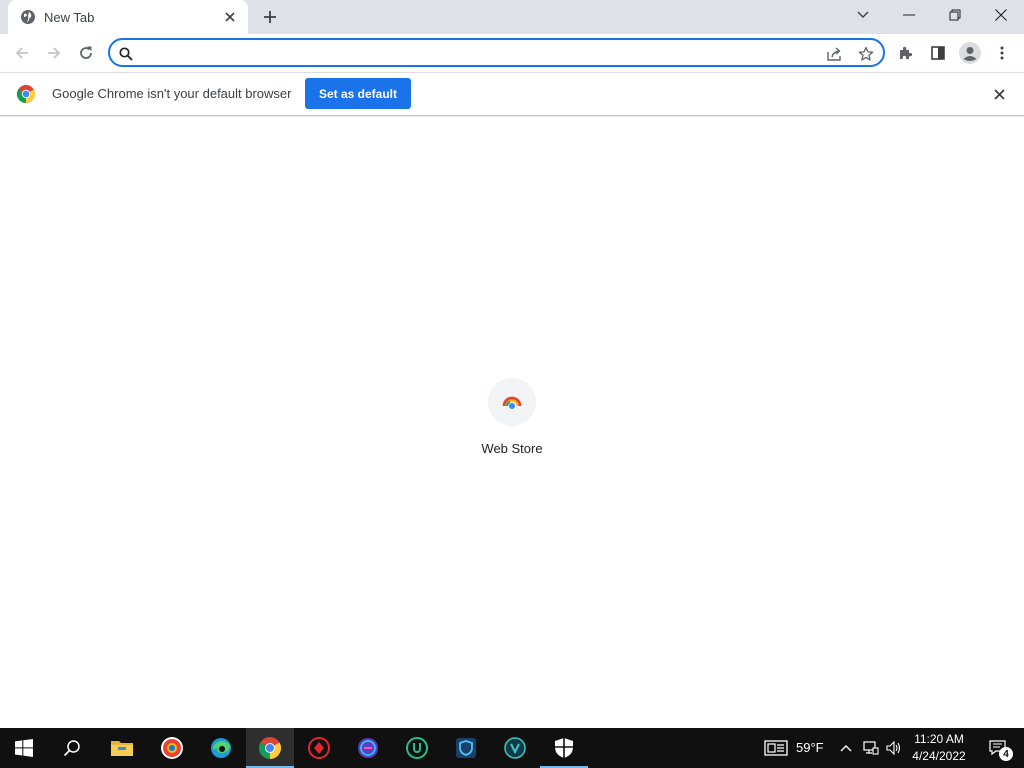 The height and width of the screenshot is (768, 1024). I want to click on profile-avatar-icon, so click(970, 53).